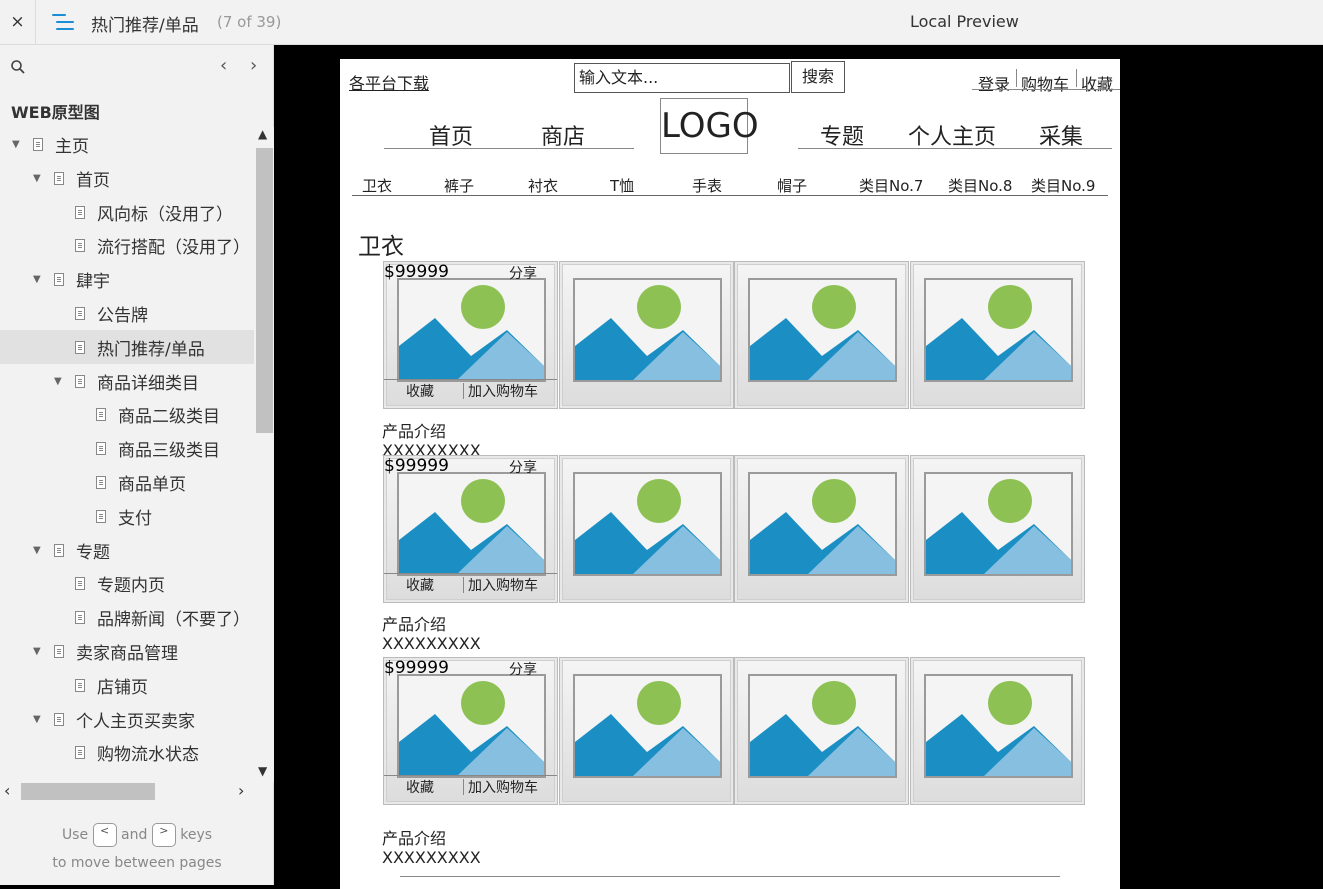 The height and width of the screenshot is (889, 1323). Describe the element at coordinates (127, 279) in the screenshot. I see `tree-item: ▼ 肆宇` at that location.